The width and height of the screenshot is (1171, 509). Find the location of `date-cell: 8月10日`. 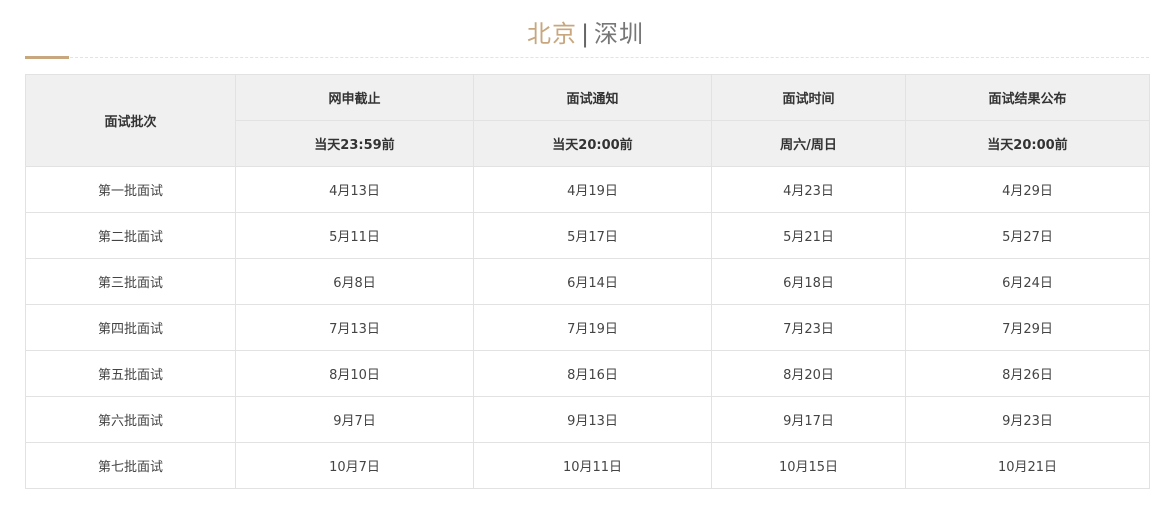

date-cell: 8月10日 is located at coordinates (354, 373).